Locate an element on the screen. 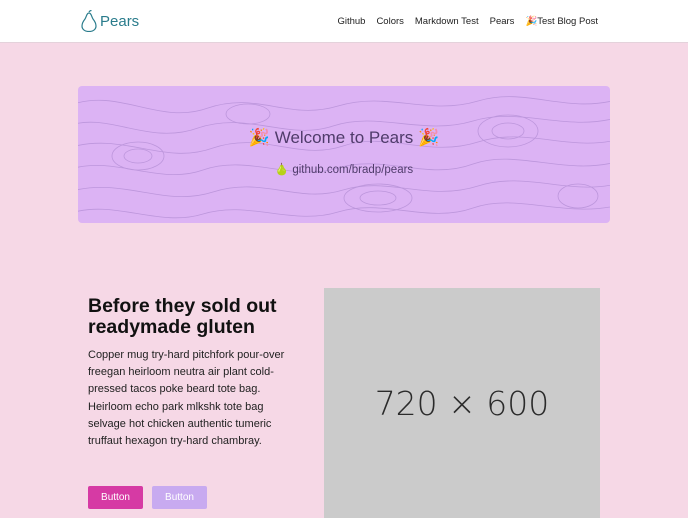 This screenshot has height=518, width=688. pear-icon is located at coordinates (89, 21).